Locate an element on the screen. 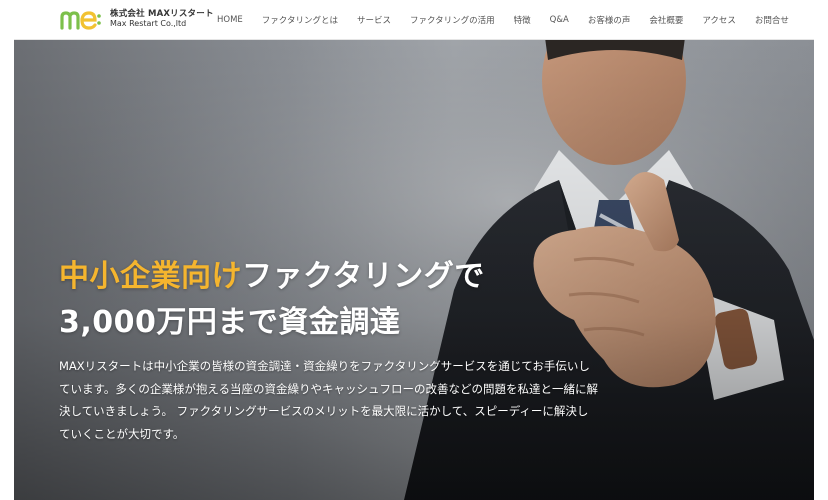 The width and height of the screenshot is (828, 500). logo-mark-icon is located at coordinates (80, 20).